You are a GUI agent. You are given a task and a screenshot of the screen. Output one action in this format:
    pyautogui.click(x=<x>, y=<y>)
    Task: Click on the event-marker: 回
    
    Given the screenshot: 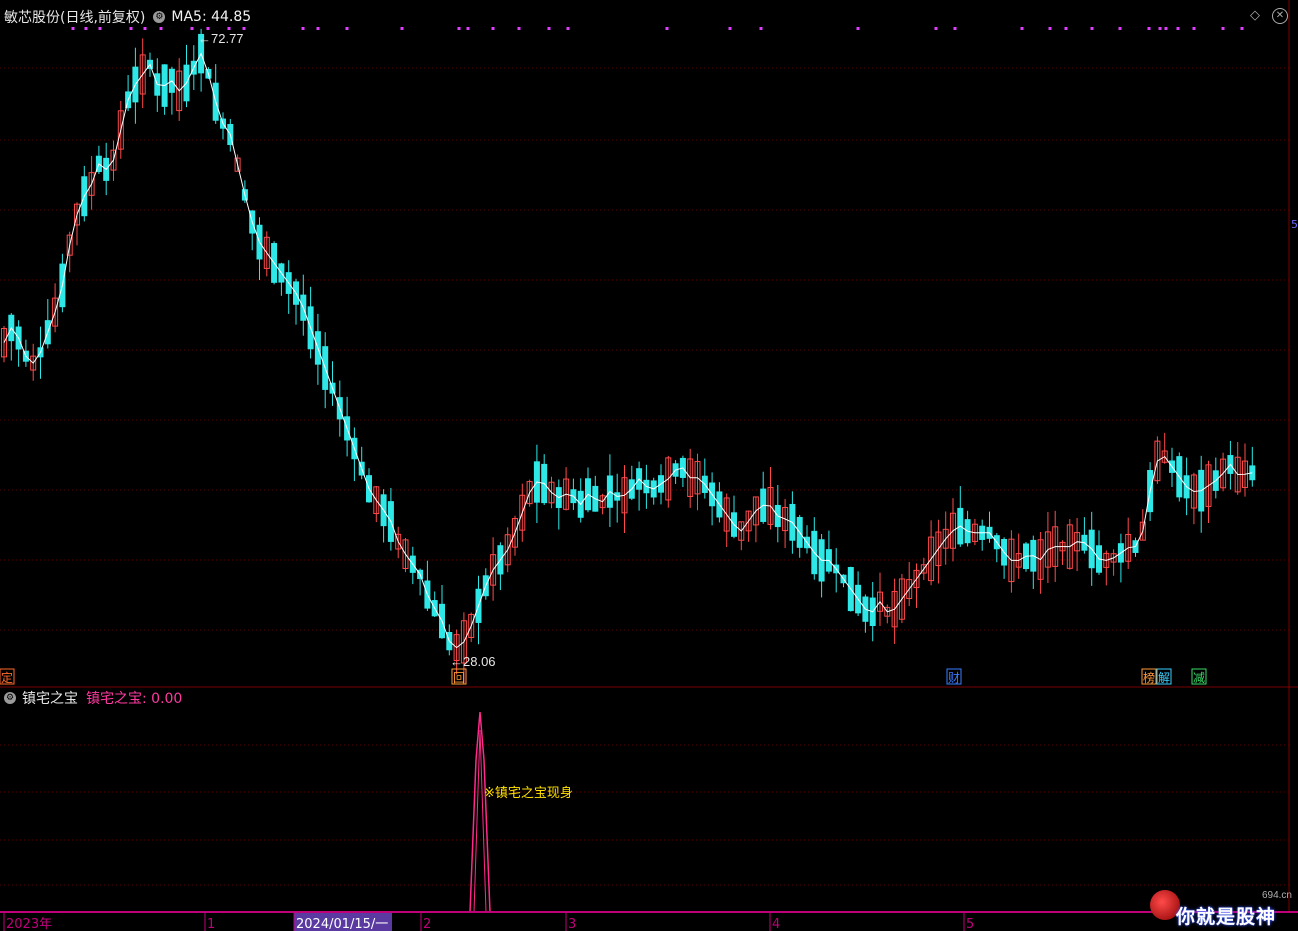 What is the action you would take?
    pyautogui.click(x=459, y=678)
    